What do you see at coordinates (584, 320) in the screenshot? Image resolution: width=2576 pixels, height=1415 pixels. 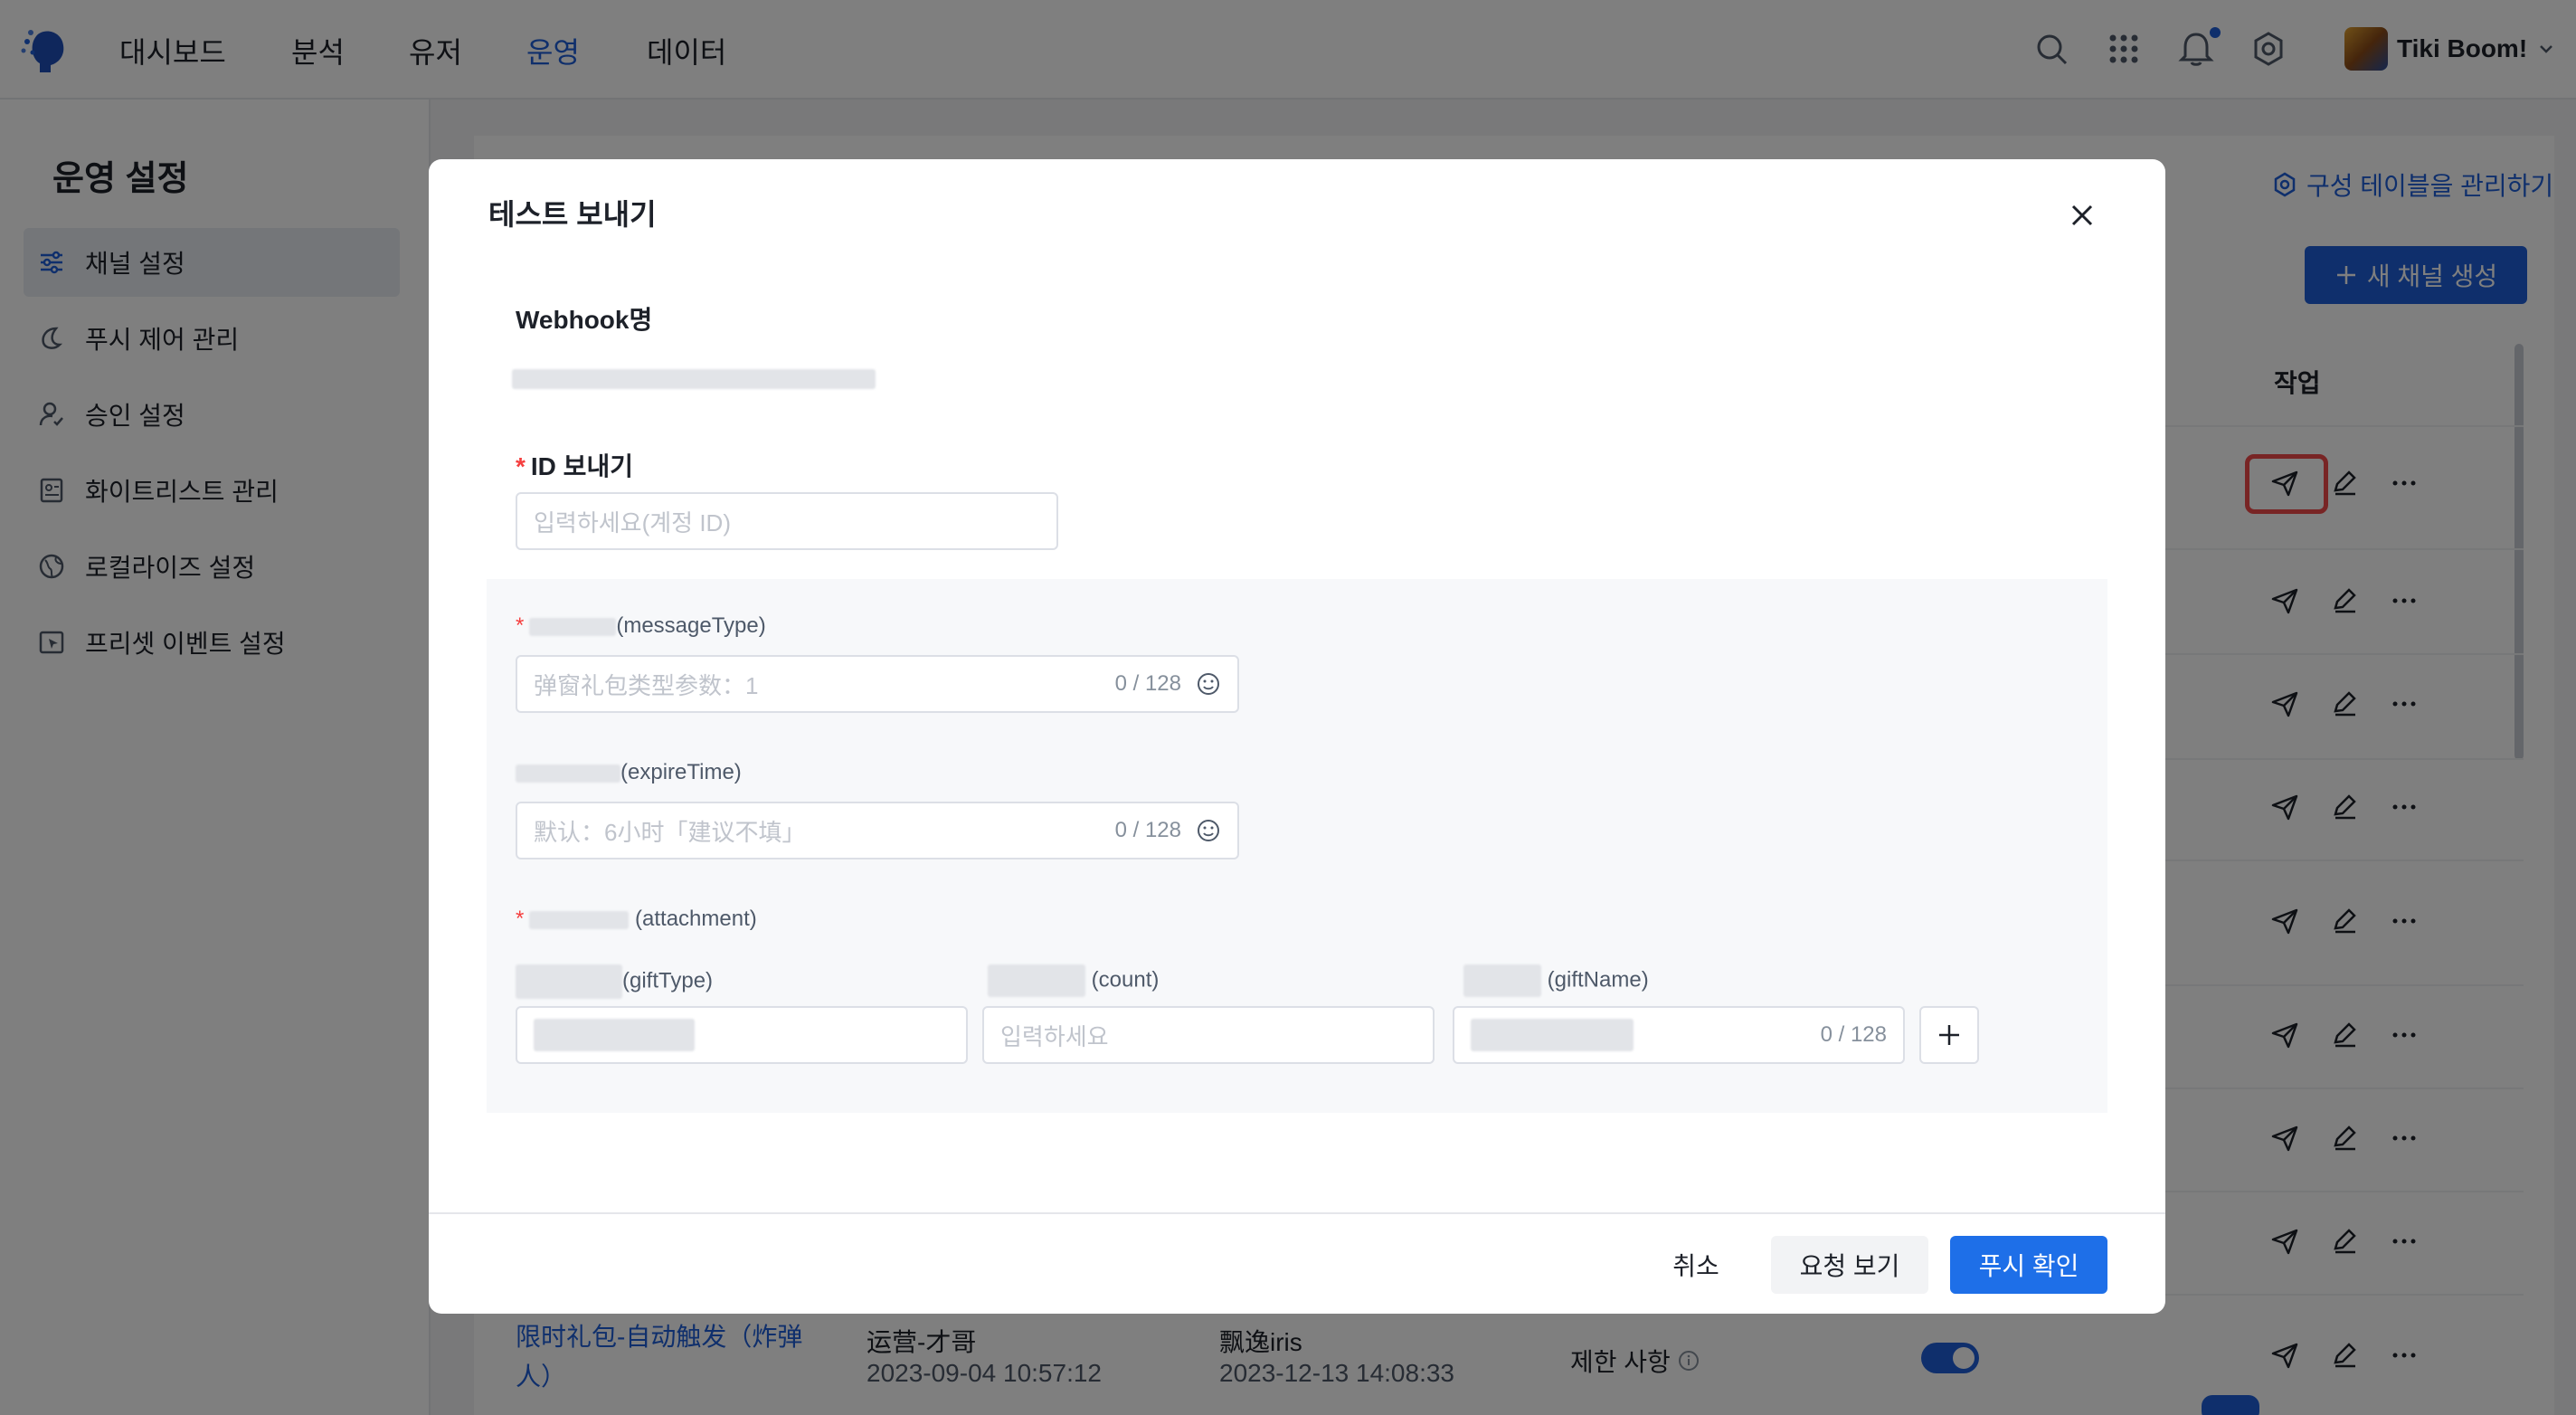 I see `webhook-name-label: Webhook명` at bounding box center [584, 320].